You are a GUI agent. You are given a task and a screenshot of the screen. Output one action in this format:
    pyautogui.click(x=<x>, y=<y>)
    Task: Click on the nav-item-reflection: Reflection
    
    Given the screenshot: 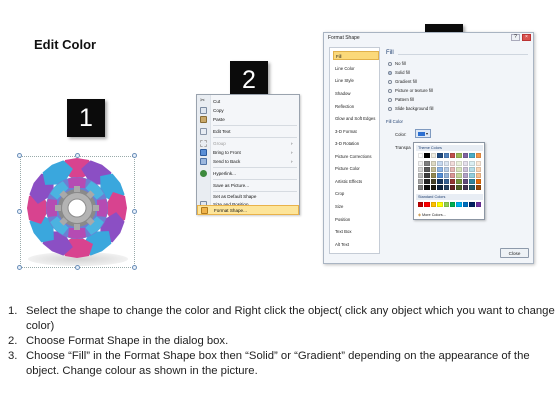 What is the action you would take?
    pyautogui.click(x=356, y=106)
    